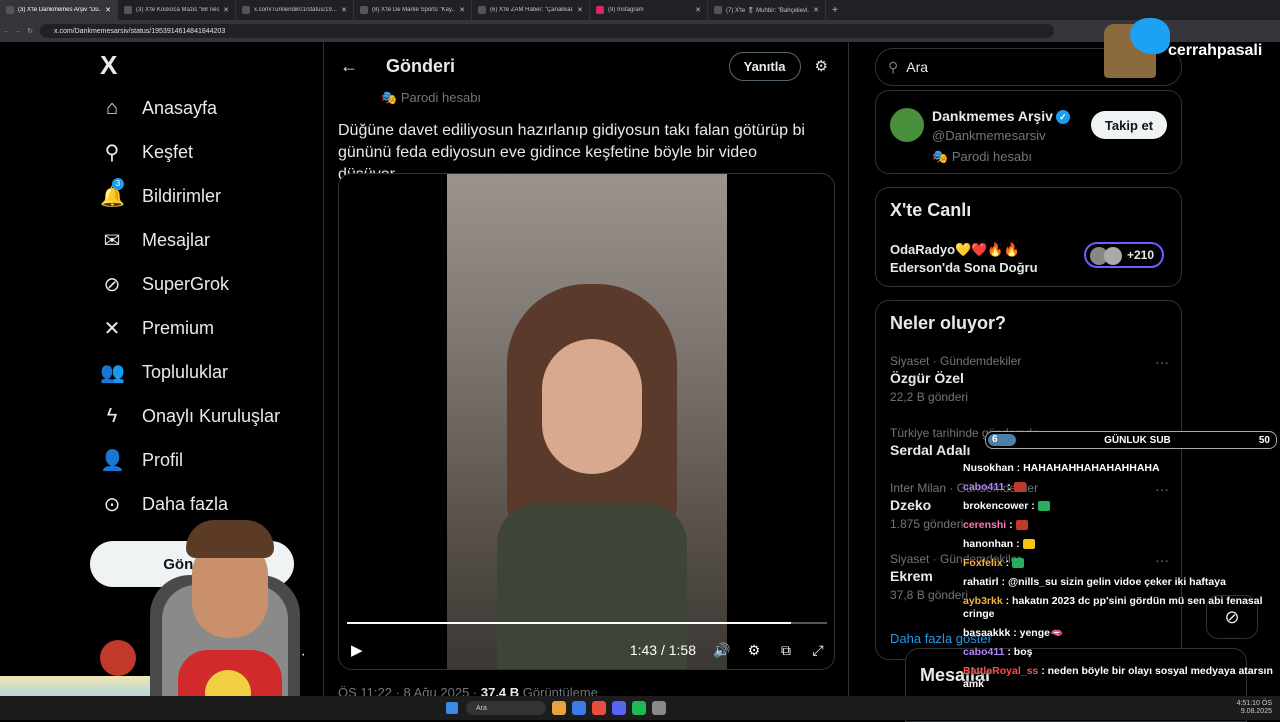  What do you see at coordinates (205, 372) in the screenshot?
I see `nav-item-communities: 👥 Topluluklar` at bounding box center [205, 372].